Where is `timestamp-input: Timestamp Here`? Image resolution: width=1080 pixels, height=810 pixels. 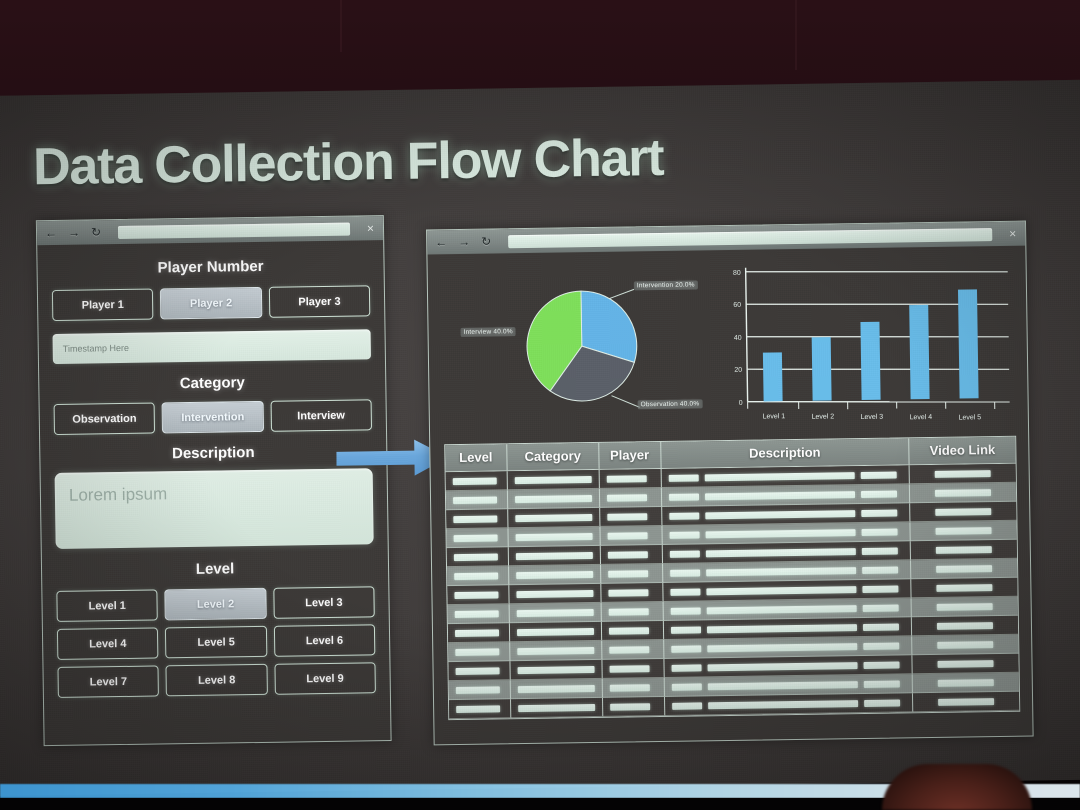 timestamp-input: Timestamp Here is located at coordinates (211, 347).